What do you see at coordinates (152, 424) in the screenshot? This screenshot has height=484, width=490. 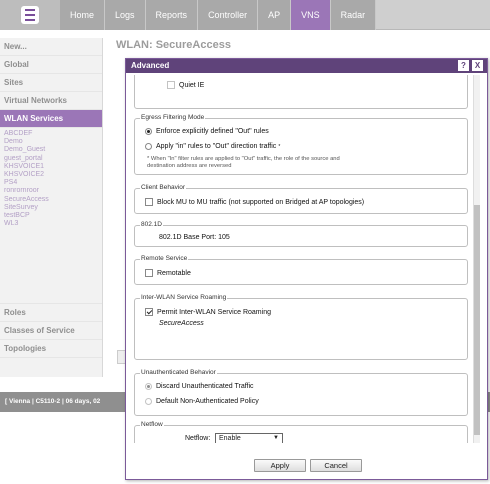 I see `netflow-legend: Netflow` at bounding box center [152, 424].